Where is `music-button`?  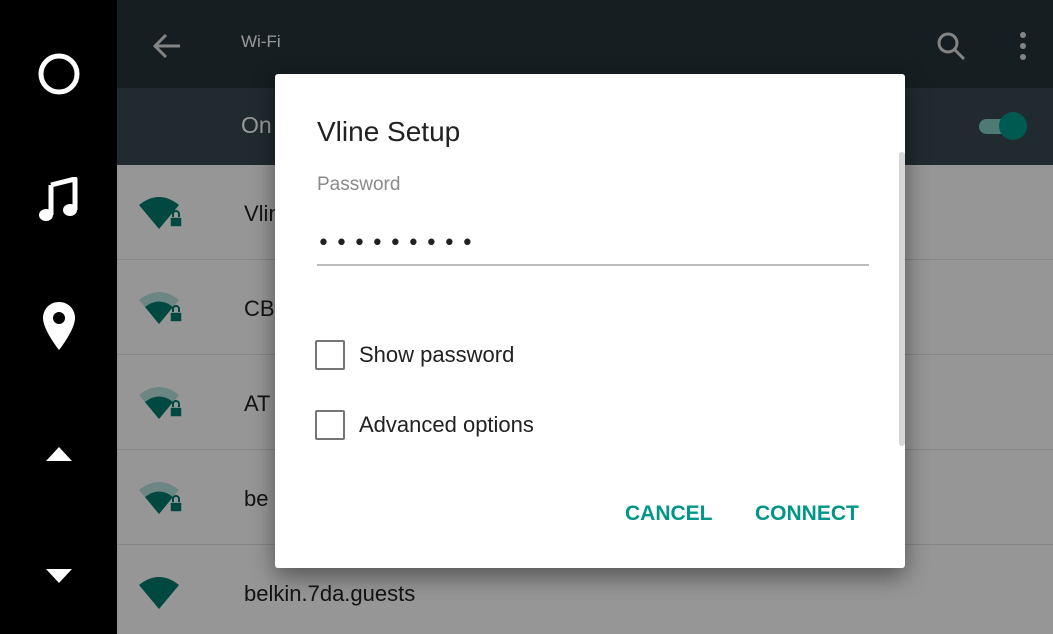
music-button is located at coordinates (58, 200).